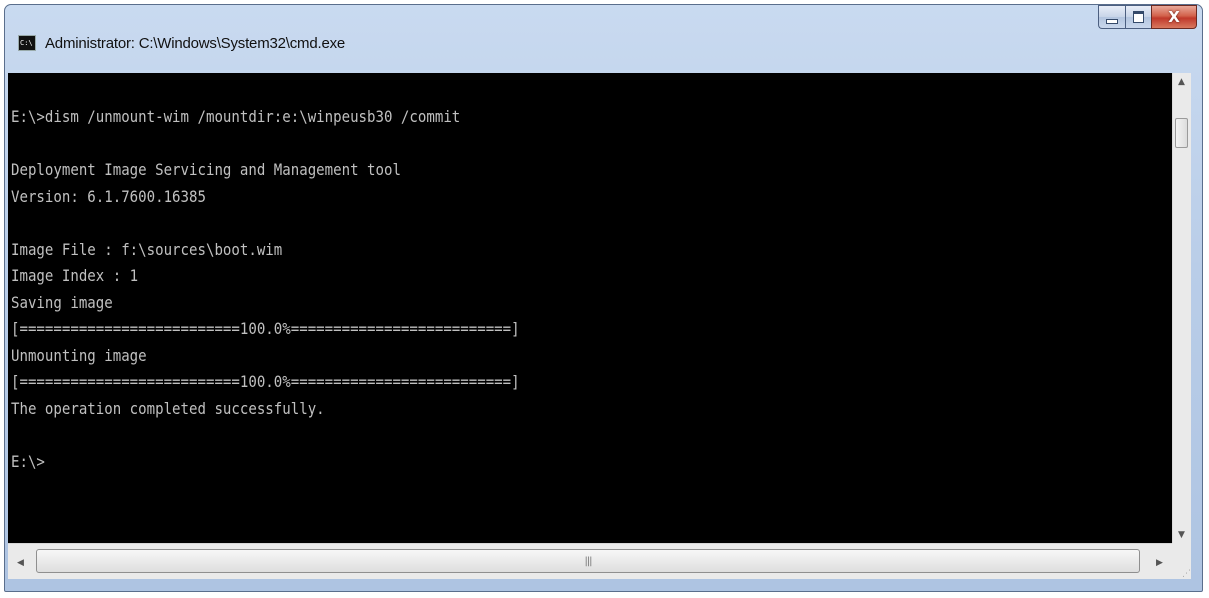 Image resolution: width=1209 pixels, height=598 pixels. I want to click on vertical-scrollbar: ▲ ▼, so click(1181, 308).